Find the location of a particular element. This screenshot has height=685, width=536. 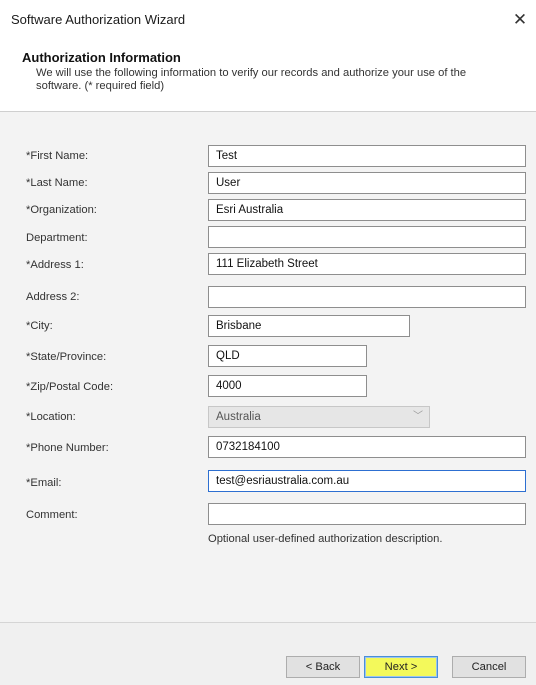

email-label: *Email: is located at coordinates (44, 483).